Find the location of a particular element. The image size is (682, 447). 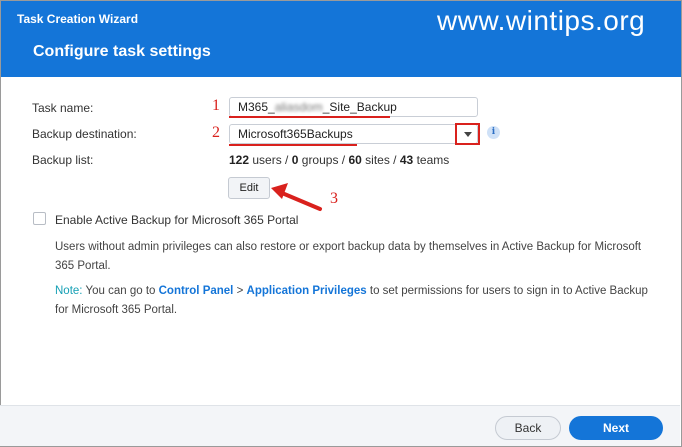

backup-destination-label: Backup destination: is located at coordinates (84, 134).